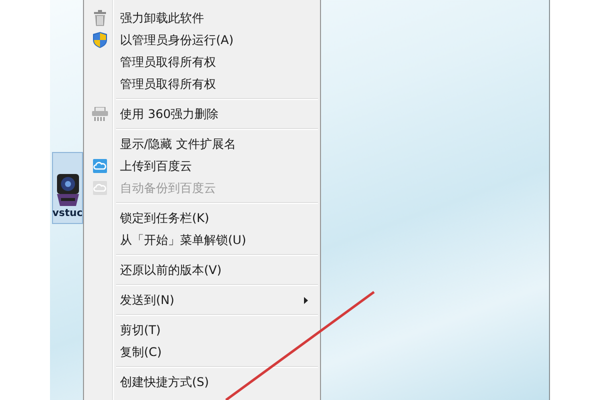 Image resolution: width=600 pixels, height=400 pixels. I want to click on trash-icon, so click(100, 18).